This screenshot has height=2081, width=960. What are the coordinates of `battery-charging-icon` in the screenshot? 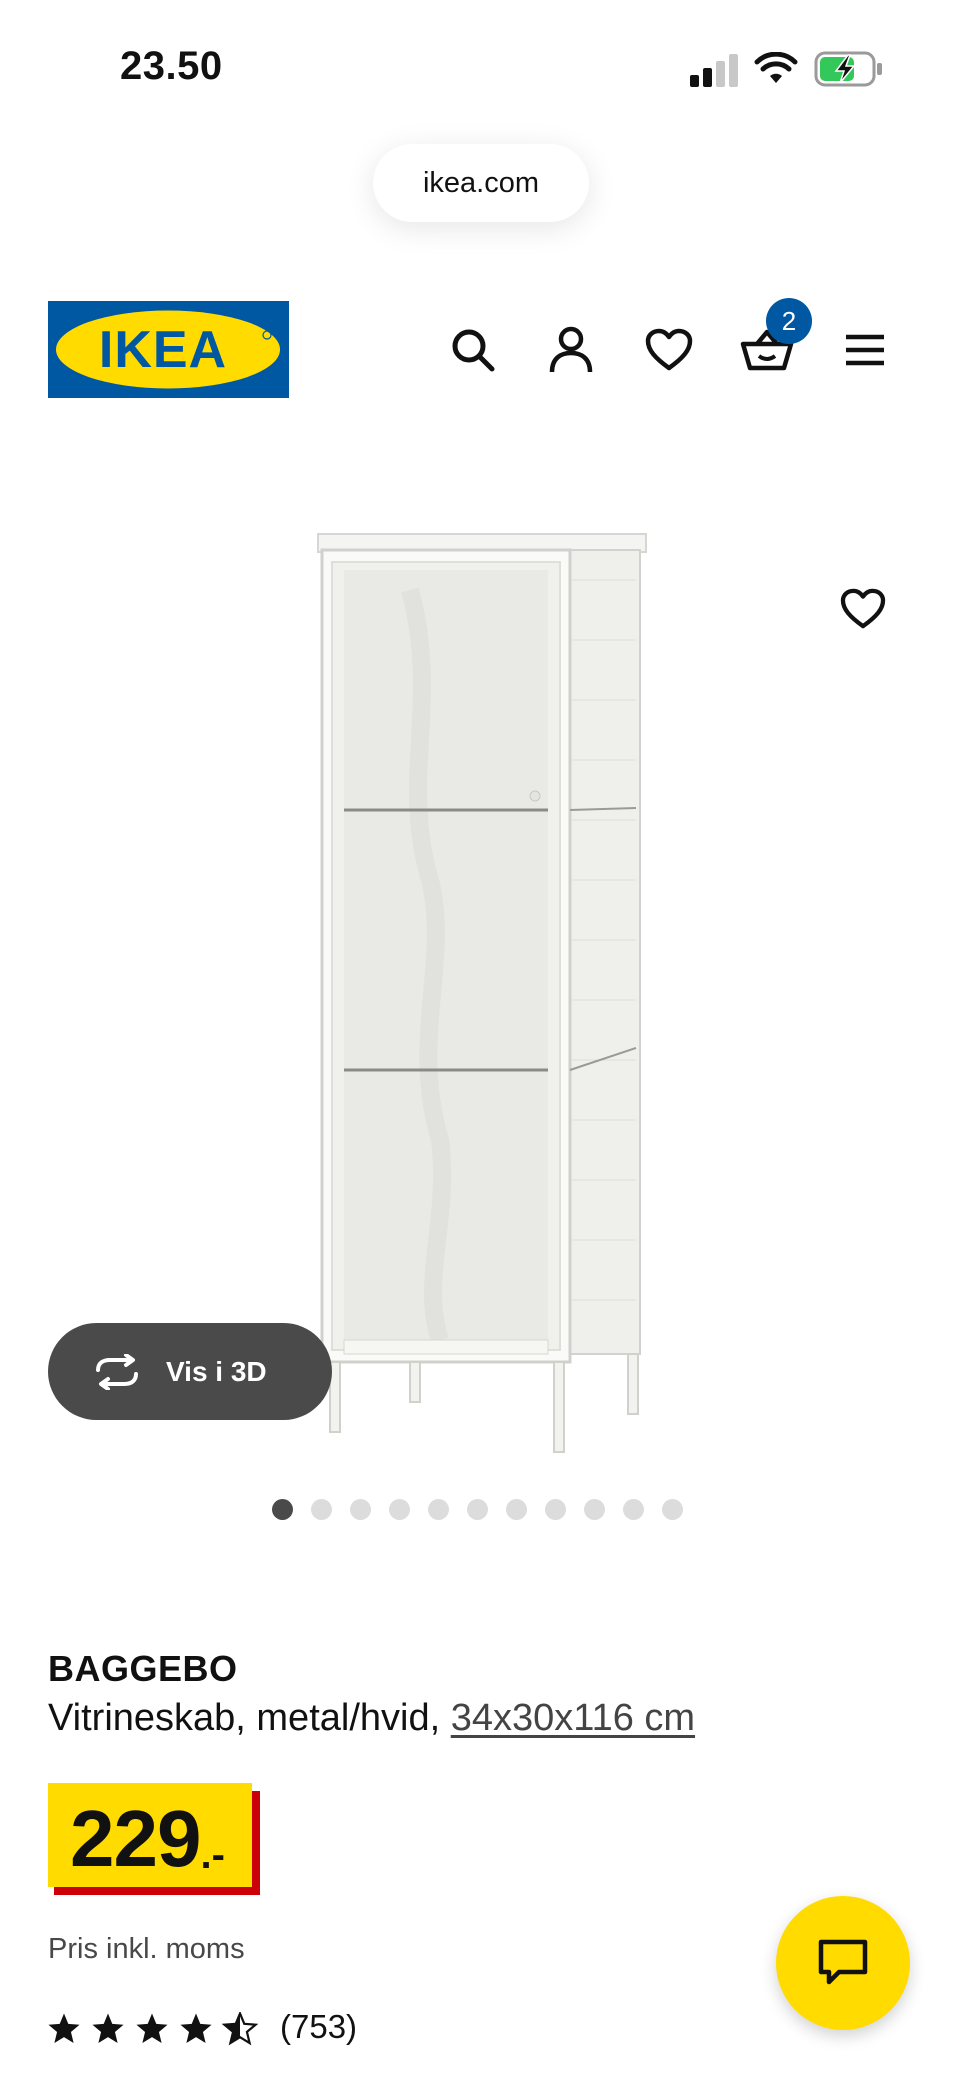 It's located at (848, 69).